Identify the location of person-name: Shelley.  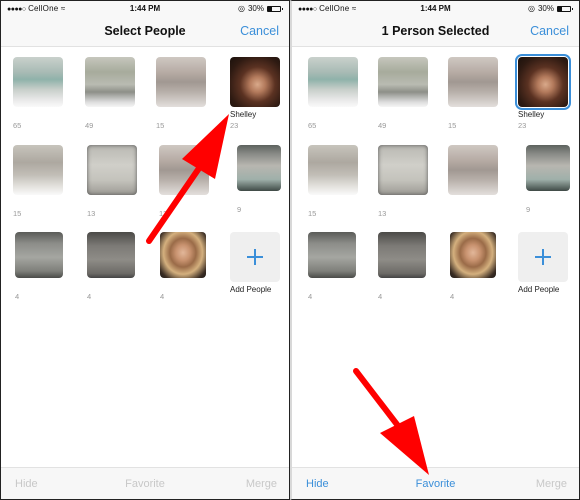
(243, 114).